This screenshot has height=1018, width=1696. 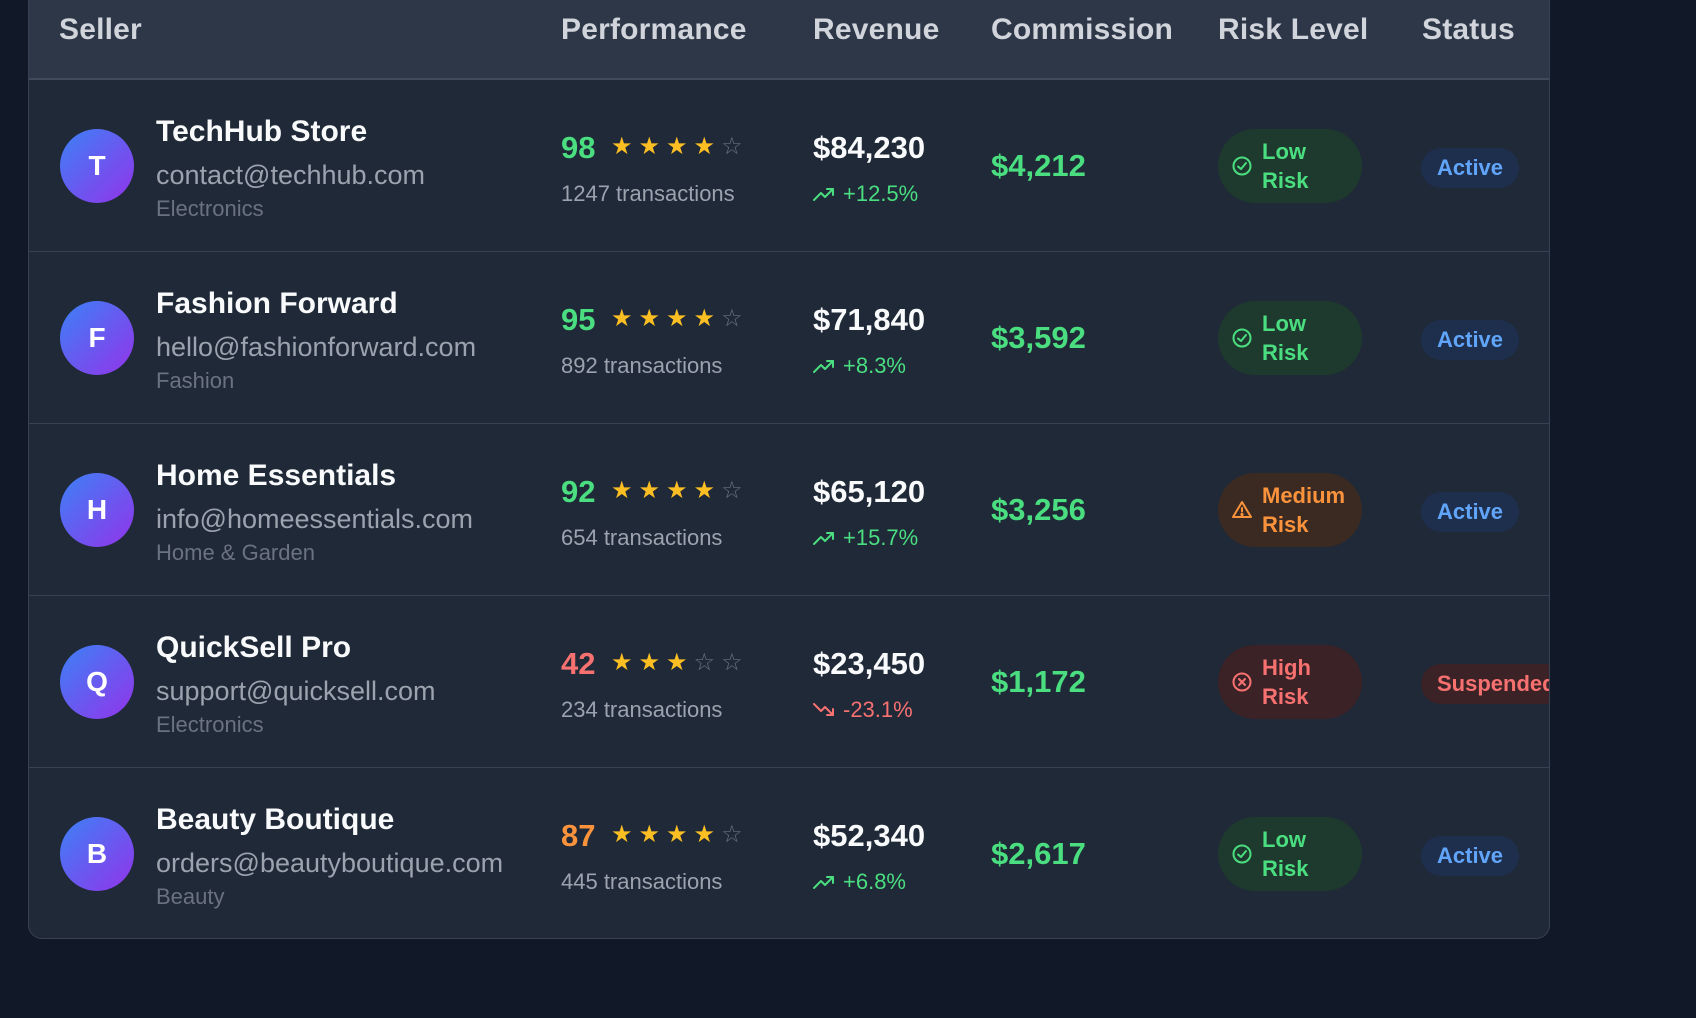 I want to click on commission-value: $1,172, so click(x=1038, y=681).